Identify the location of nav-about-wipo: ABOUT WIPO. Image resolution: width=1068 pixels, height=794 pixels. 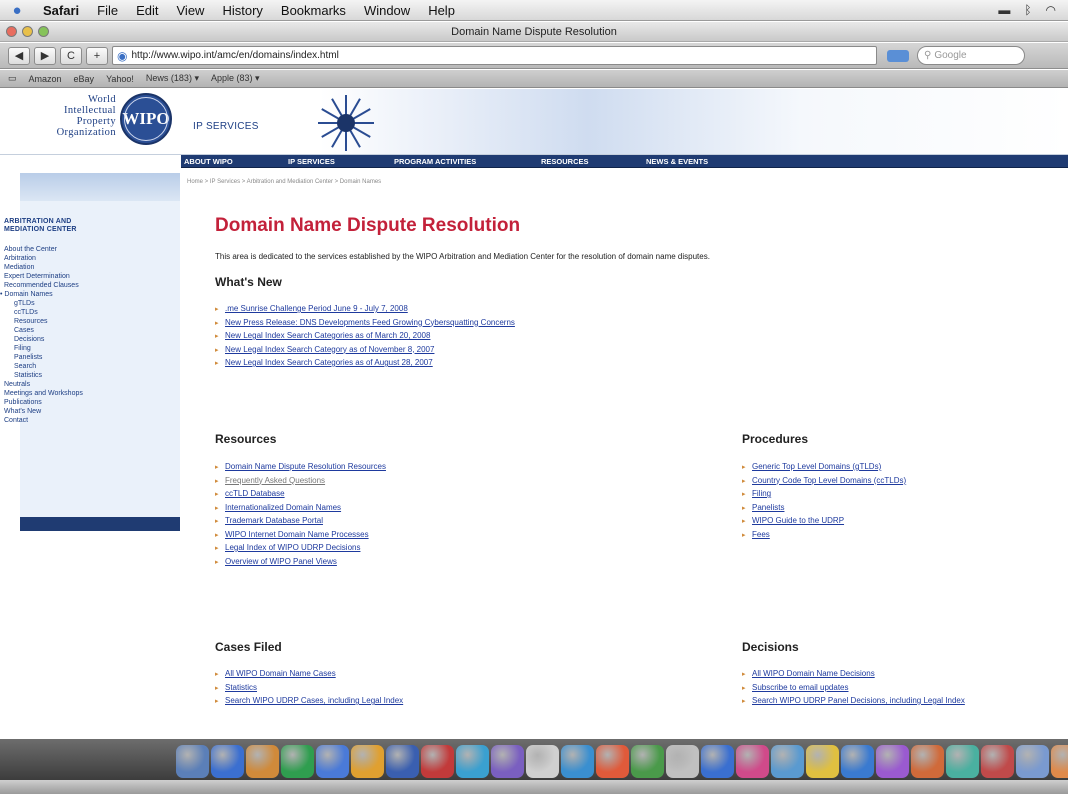
(208, 161).